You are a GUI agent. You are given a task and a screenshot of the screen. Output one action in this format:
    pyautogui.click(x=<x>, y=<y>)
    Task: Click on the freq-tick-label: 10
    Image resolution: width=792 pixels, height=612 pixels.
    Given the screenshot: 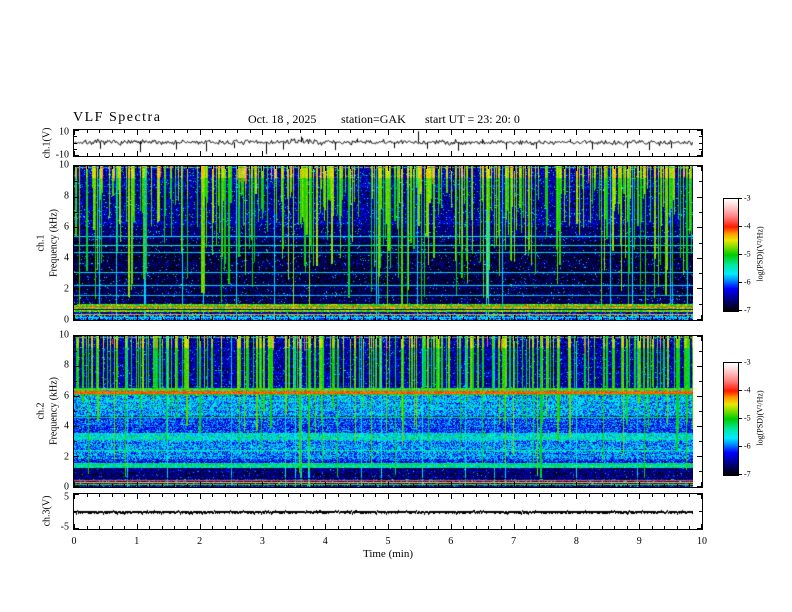 What is the action you would take?
    pyautogui.click(x=64, y=335)
    